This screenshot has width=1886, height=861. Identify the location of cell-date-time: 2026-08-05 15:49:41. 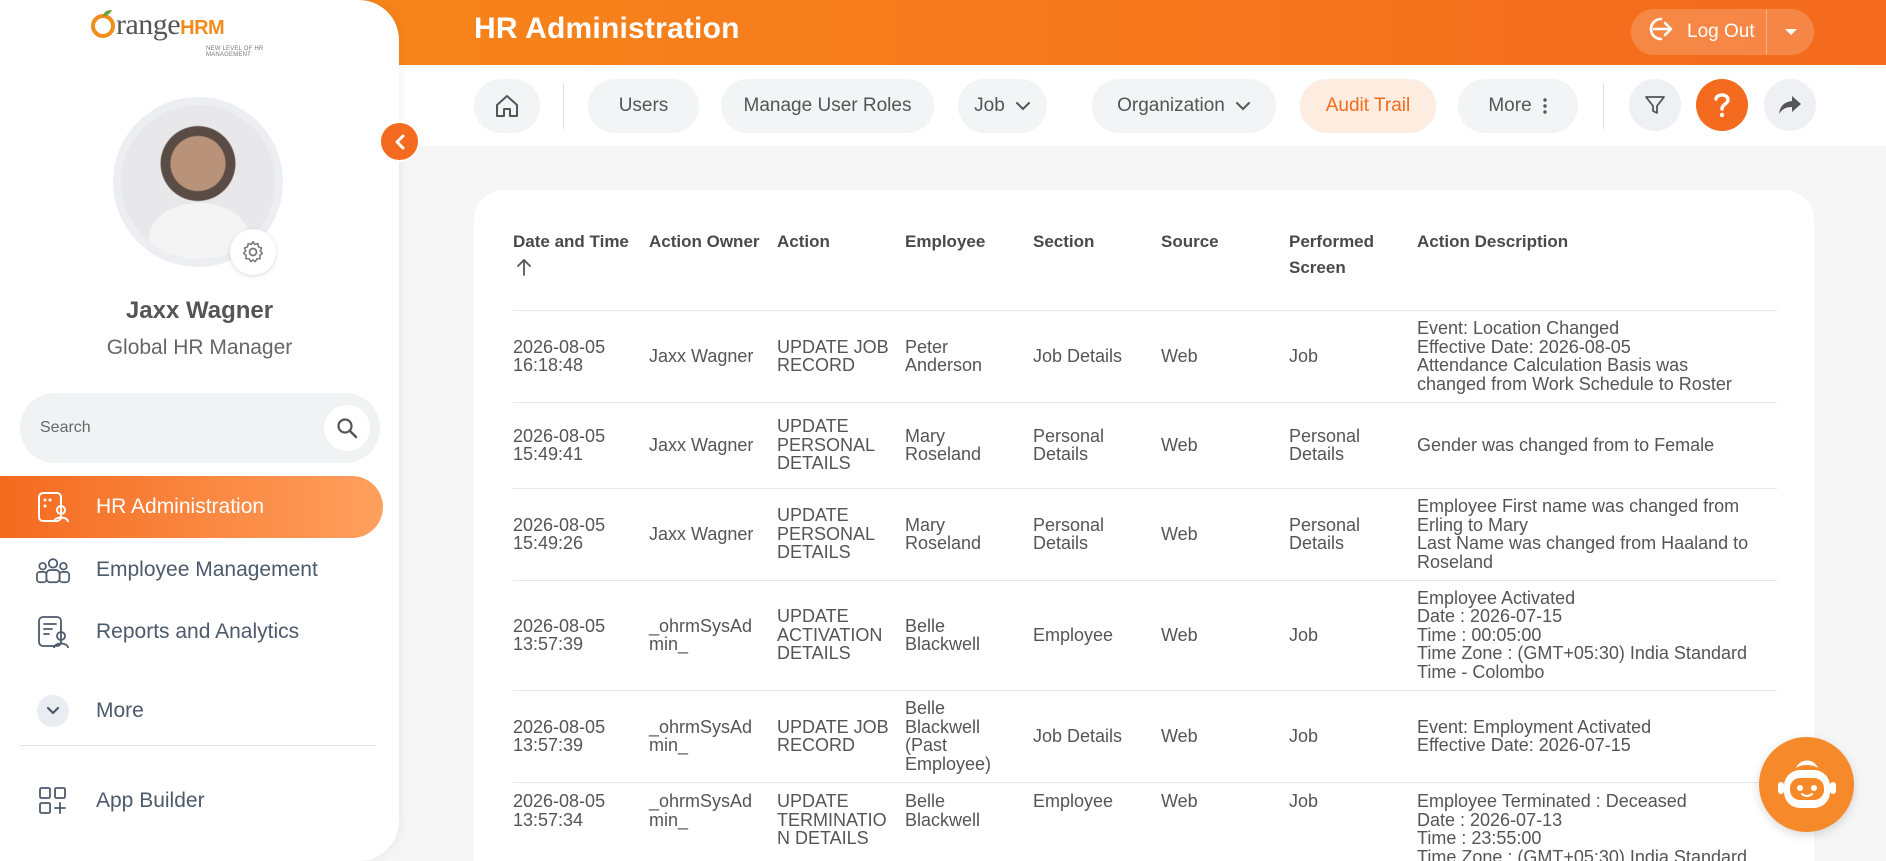
(559, 445).